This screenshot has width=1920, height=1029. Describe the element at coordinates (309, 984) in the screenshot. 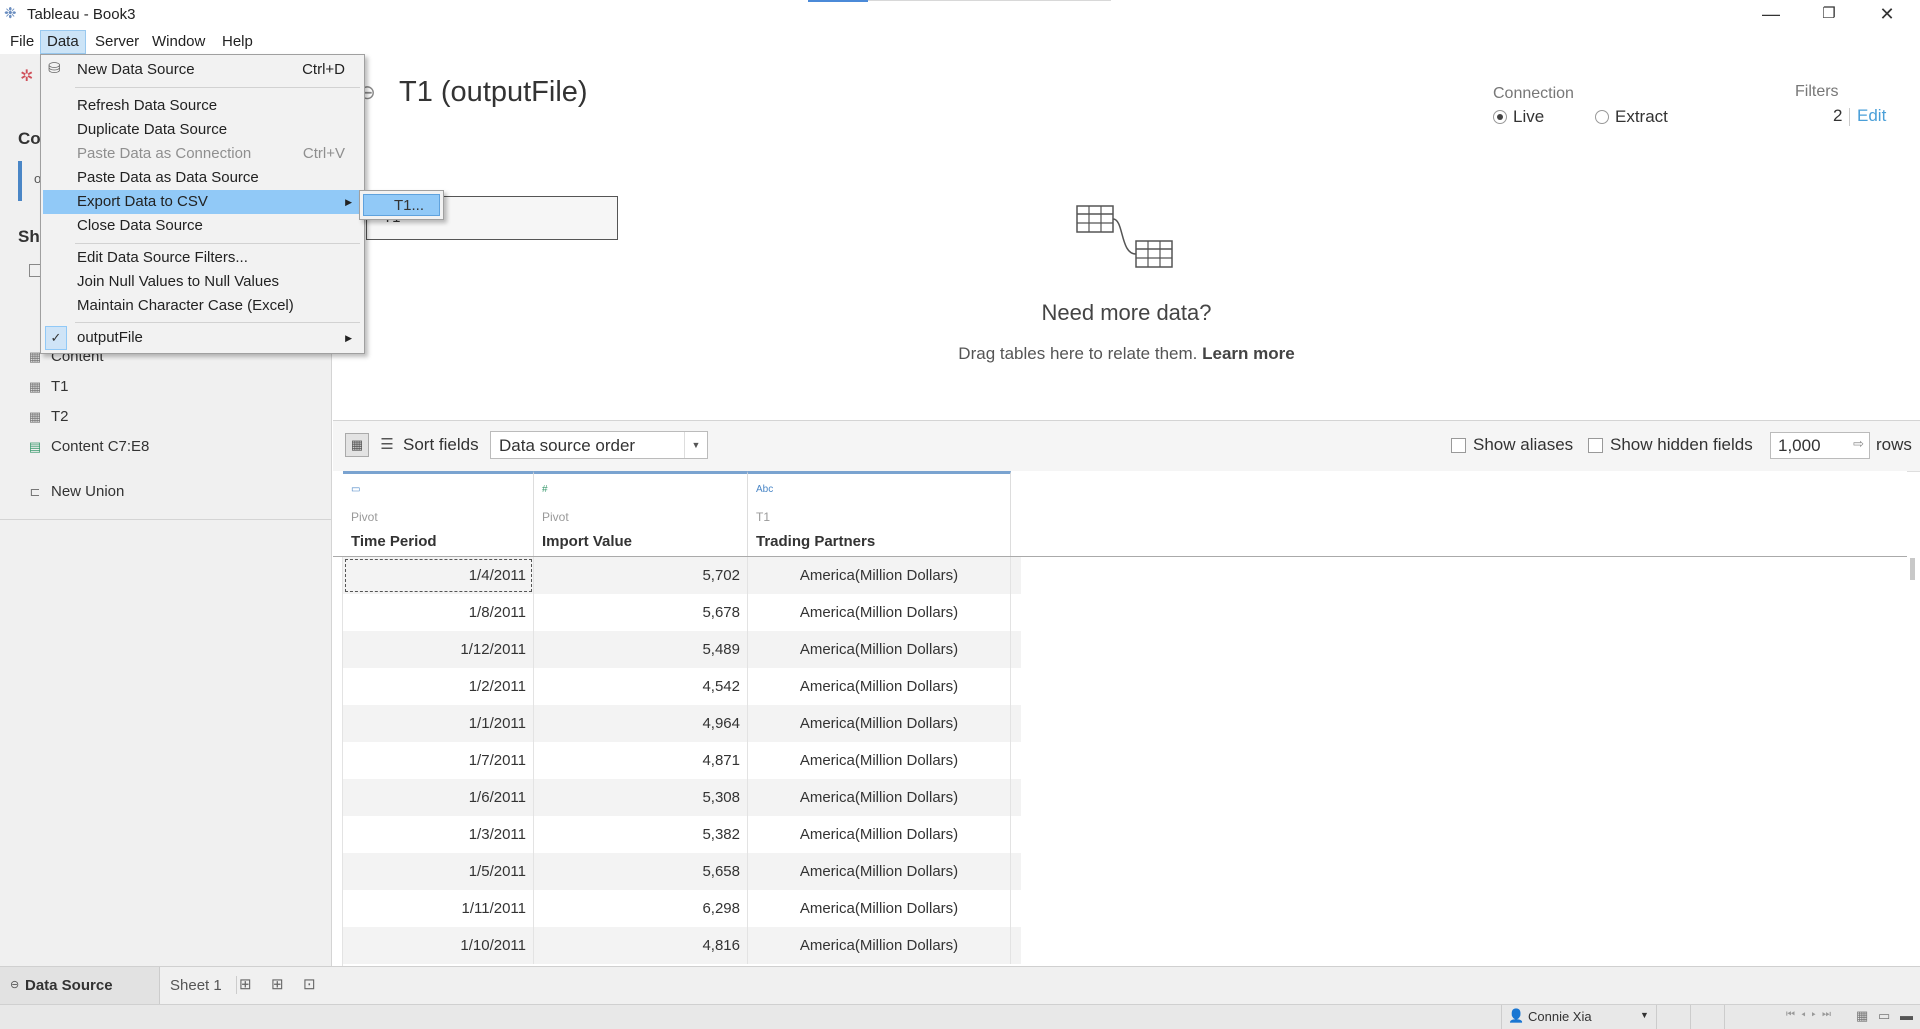

I see `new-story-icon: ⊡` at that location.